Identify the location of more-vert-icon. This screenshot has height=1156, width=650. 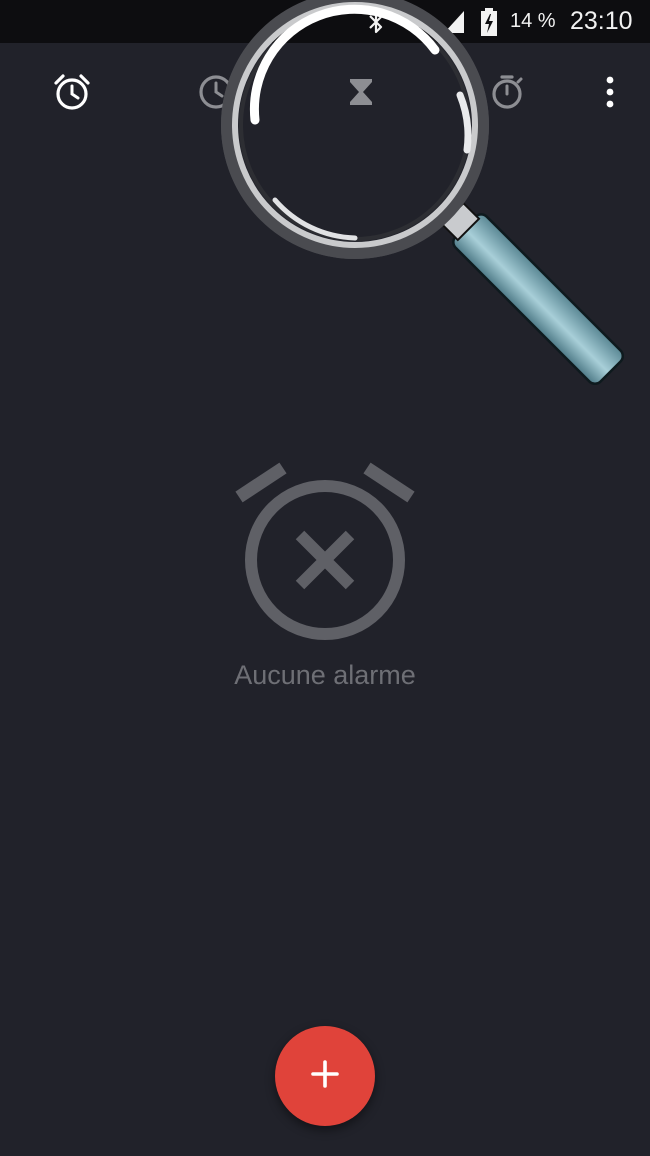
(610, 94).